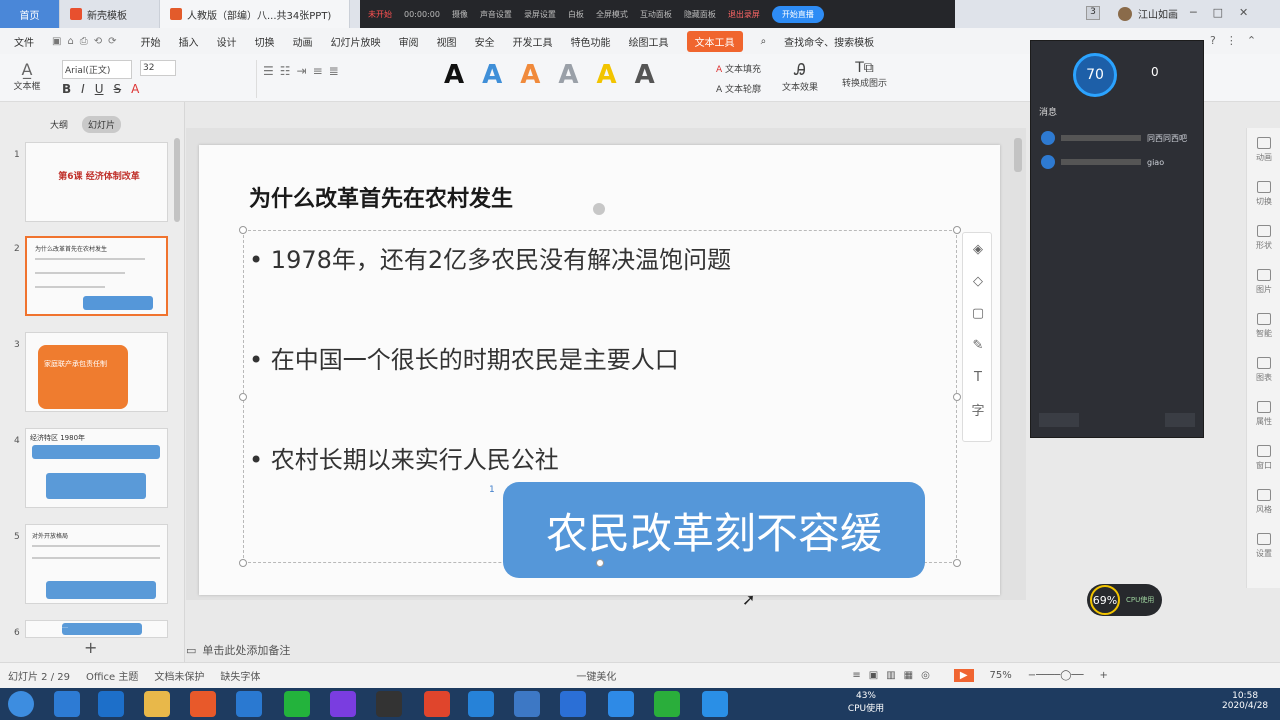 The image size is (1280, 720). I want to click on text-style-black: A, so click(454, 75).